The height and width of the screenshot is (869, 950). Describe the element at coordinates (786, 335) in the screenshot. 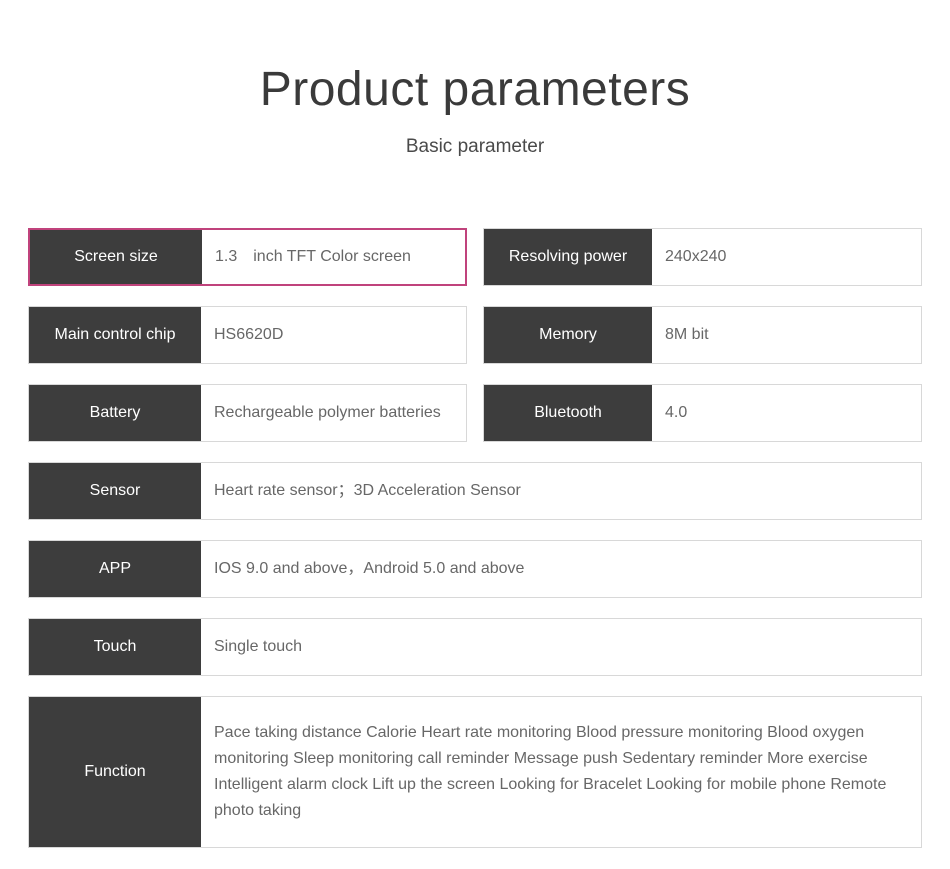

I see `param-value-memory: 8M bit` at that location.